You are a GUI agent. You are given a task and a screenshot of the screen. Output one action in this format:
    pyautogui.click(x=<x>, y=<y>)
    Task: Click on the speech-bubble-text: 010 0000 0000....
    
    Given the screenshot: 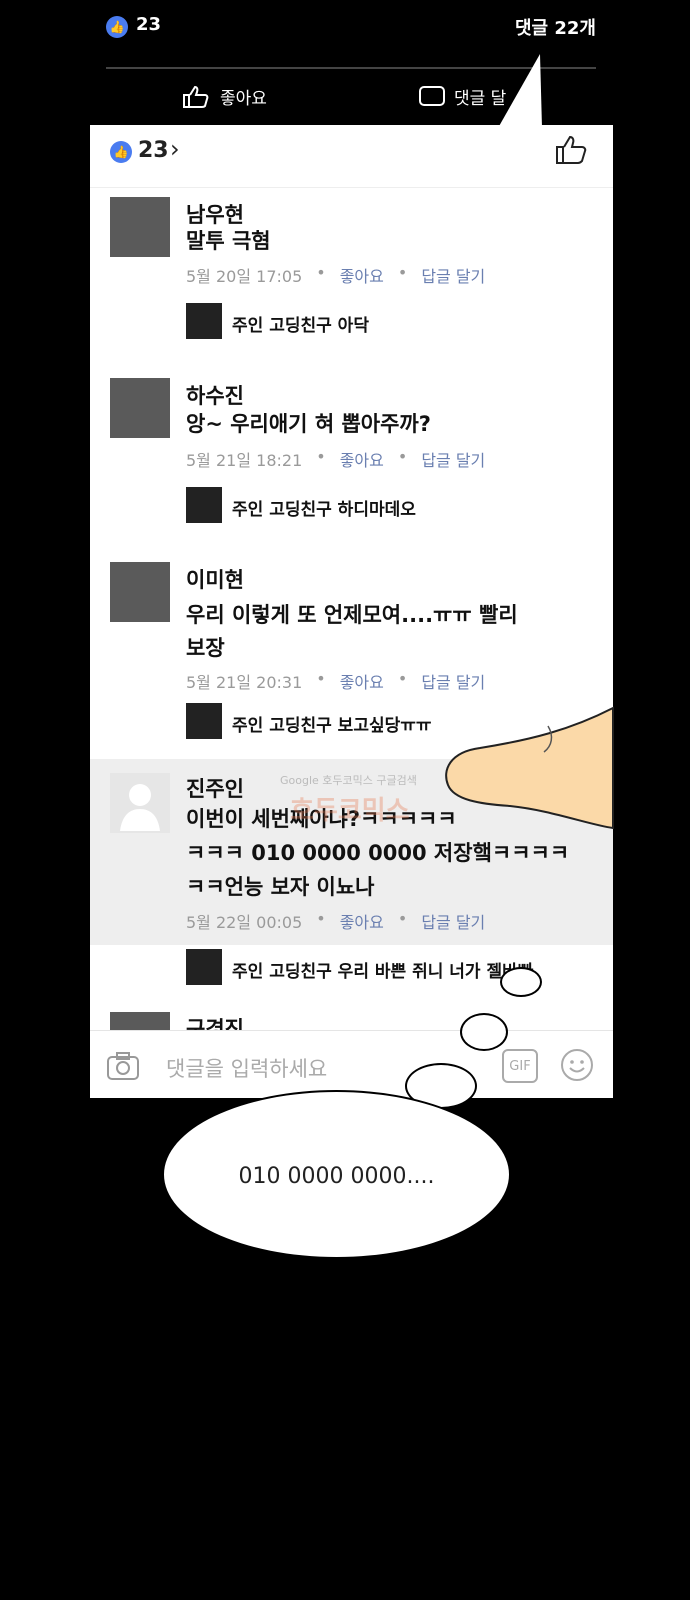 What is the action you would take?
    pyautogui.click(x=336, y=1176)
    